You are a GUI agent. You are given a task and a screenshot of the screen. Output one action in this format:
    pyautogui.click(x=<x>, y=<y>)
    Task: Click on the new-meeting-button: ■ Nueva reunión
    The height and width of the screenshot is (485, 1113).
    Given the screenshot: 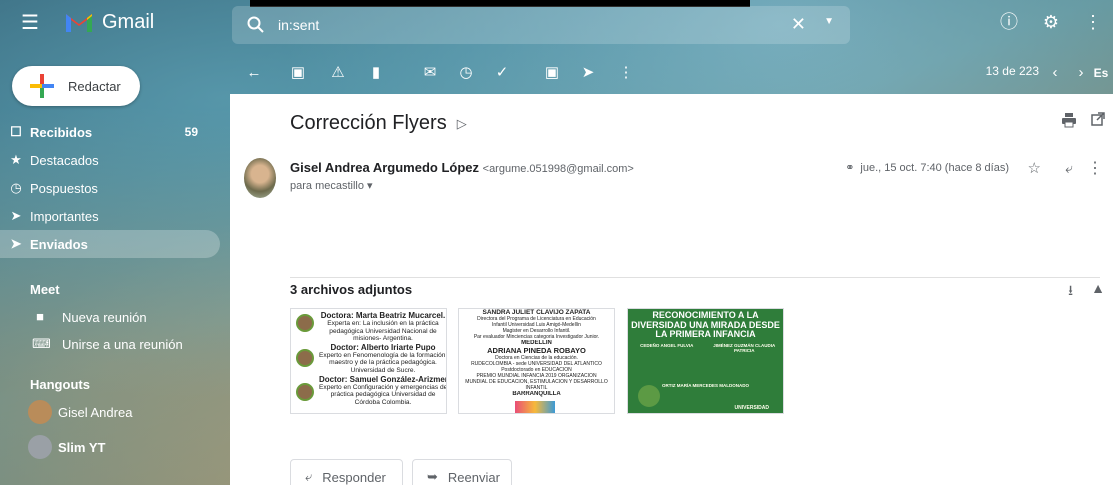 What is the action you would take?
    pyautogui.click(x=73, y=317)
    